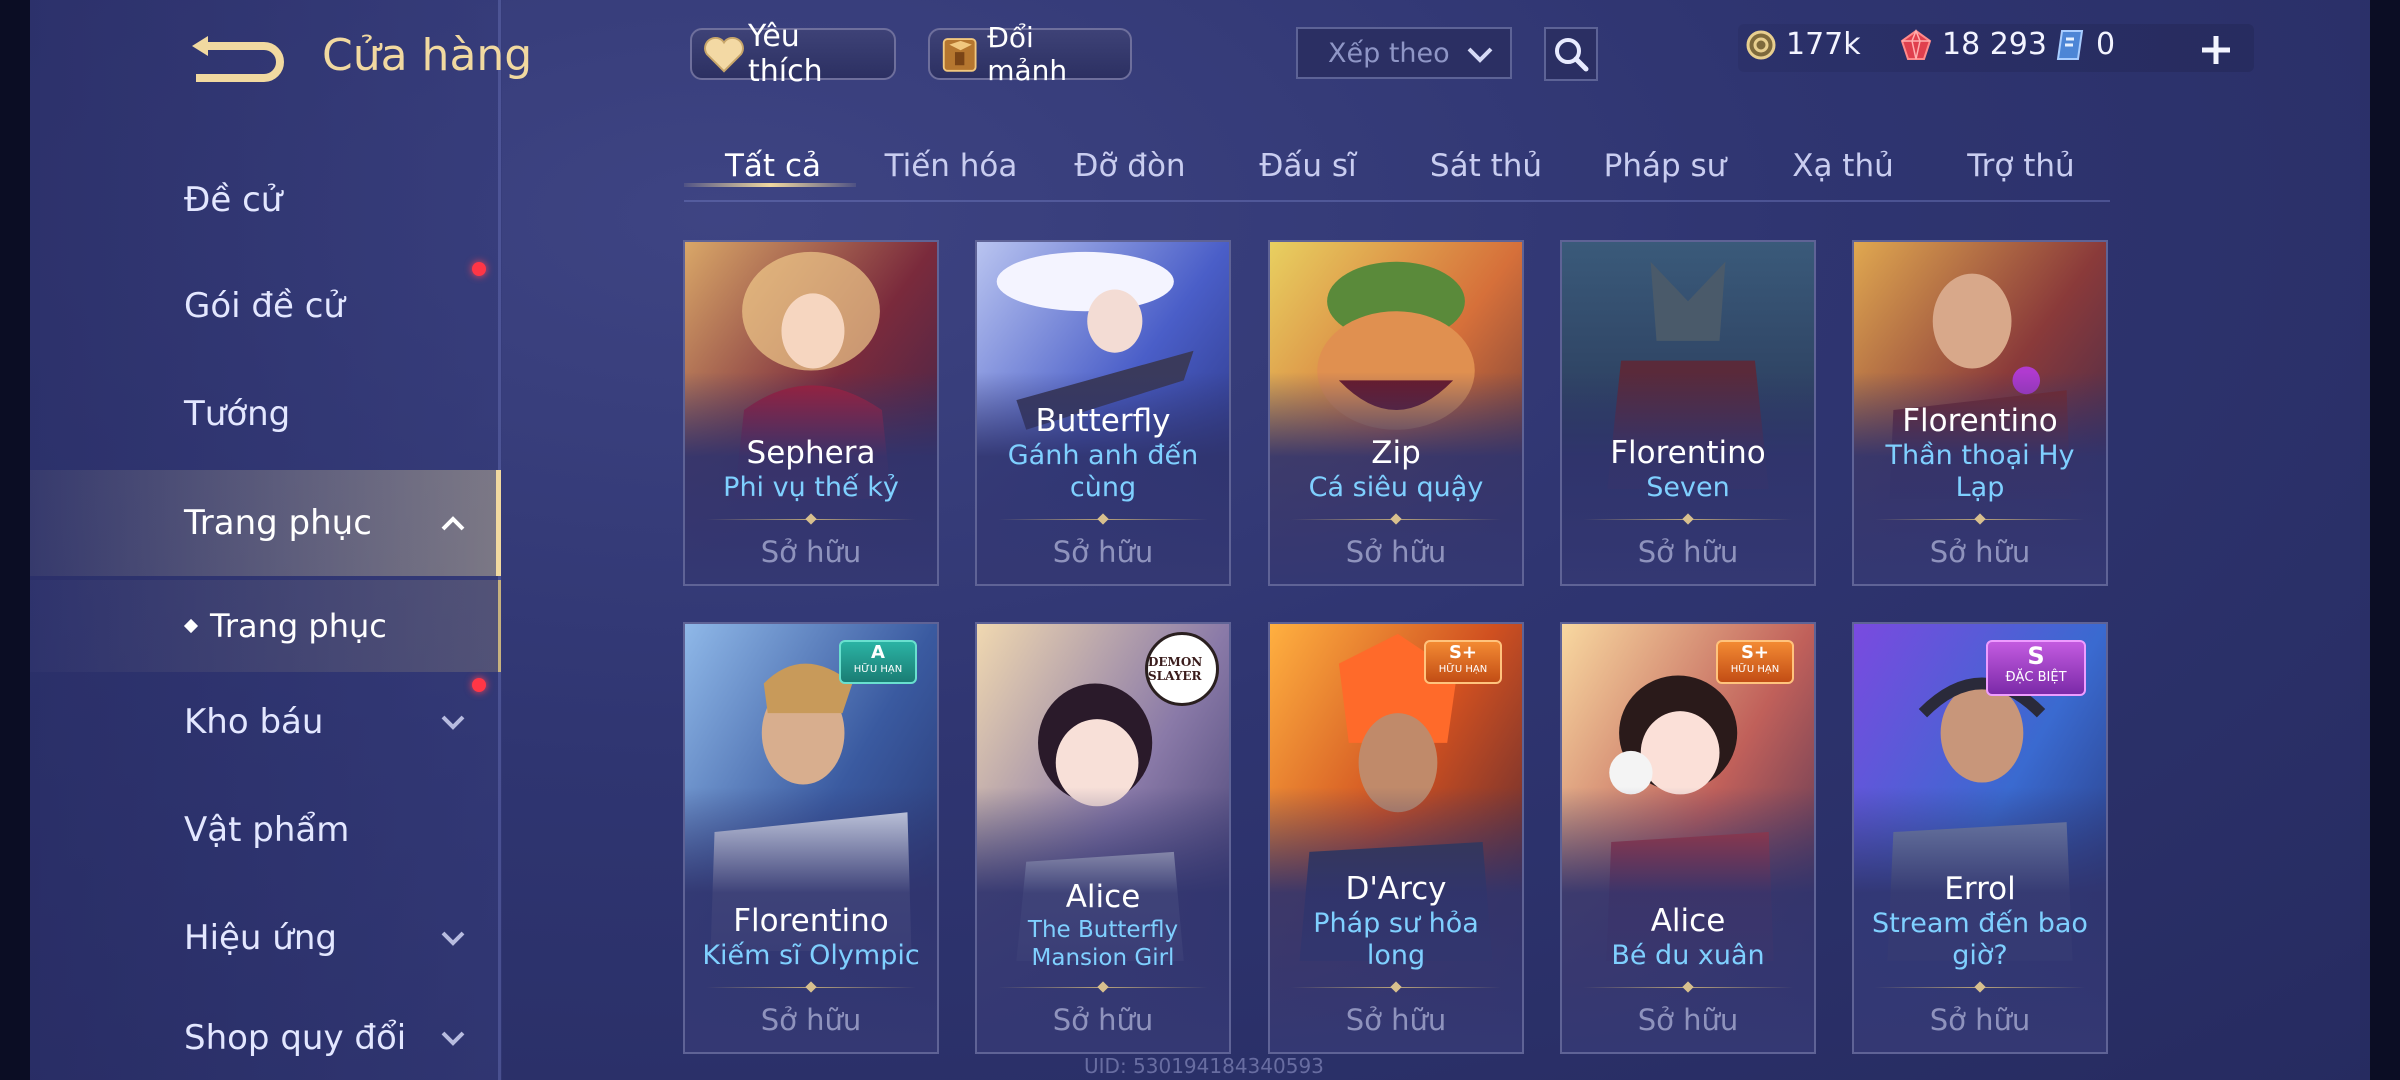  Describe the element at coordinates (1665, 166) in the screenshot. I see `tab-mage: Pháp sư` at that location.